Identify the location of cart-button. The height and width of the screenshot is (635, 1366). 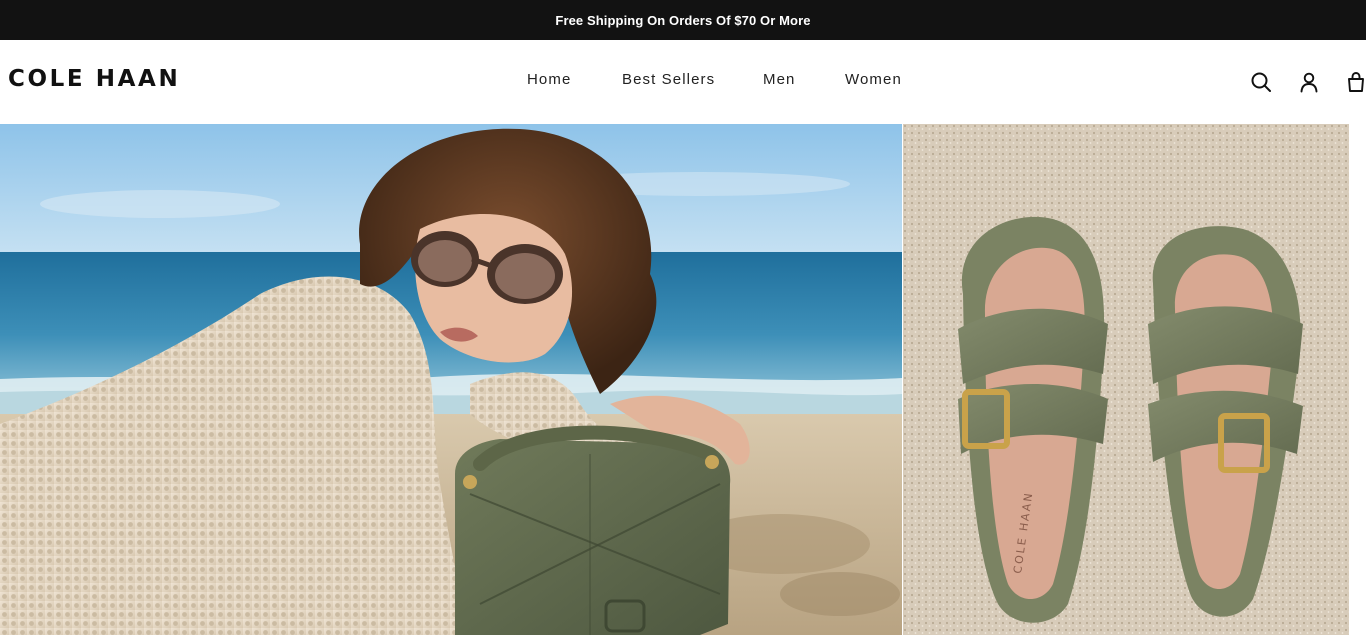
(1355, 82).